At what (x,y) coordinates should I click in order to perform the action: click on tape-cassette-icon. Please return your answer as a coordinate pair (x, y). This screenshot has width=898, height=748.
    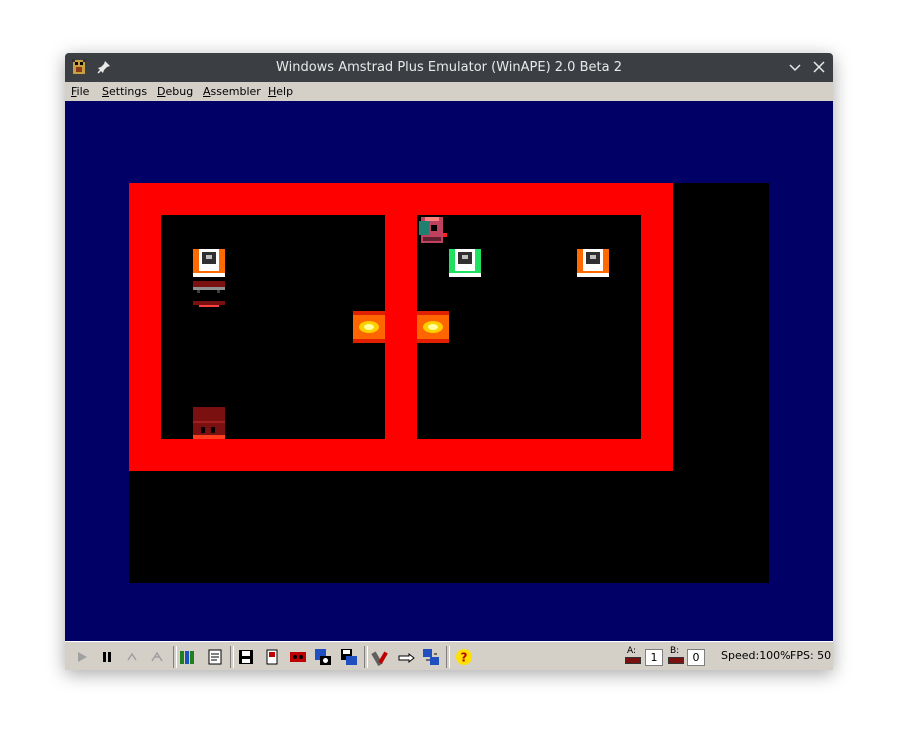
    Looking at the image, I should click on (298, 657).